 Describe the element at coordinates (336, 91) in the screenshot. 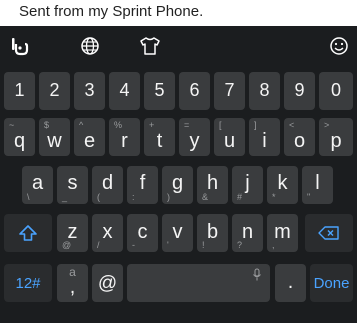

I see `key-0: 0` at that location.